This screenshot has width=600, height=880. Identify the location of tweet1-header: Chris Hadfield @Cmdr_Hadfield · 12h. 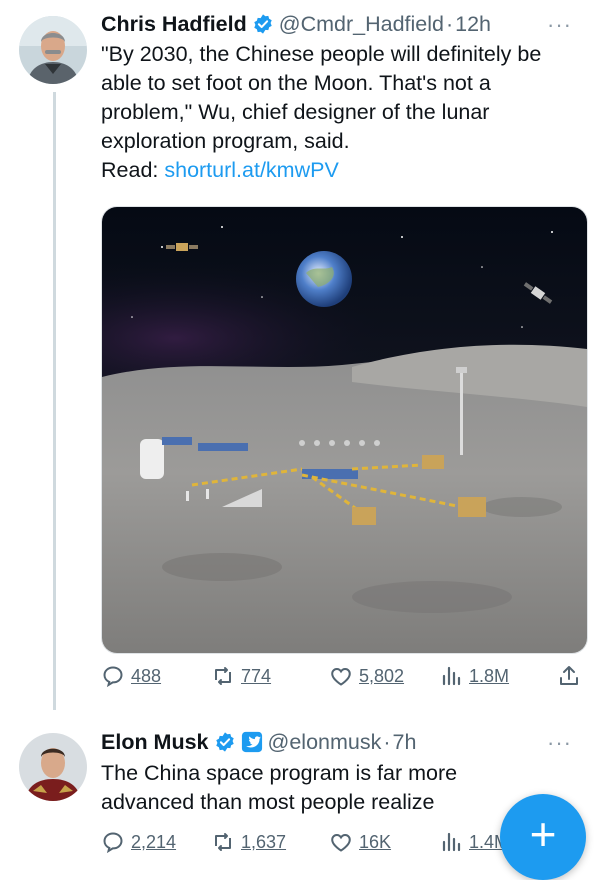
(296, 24).